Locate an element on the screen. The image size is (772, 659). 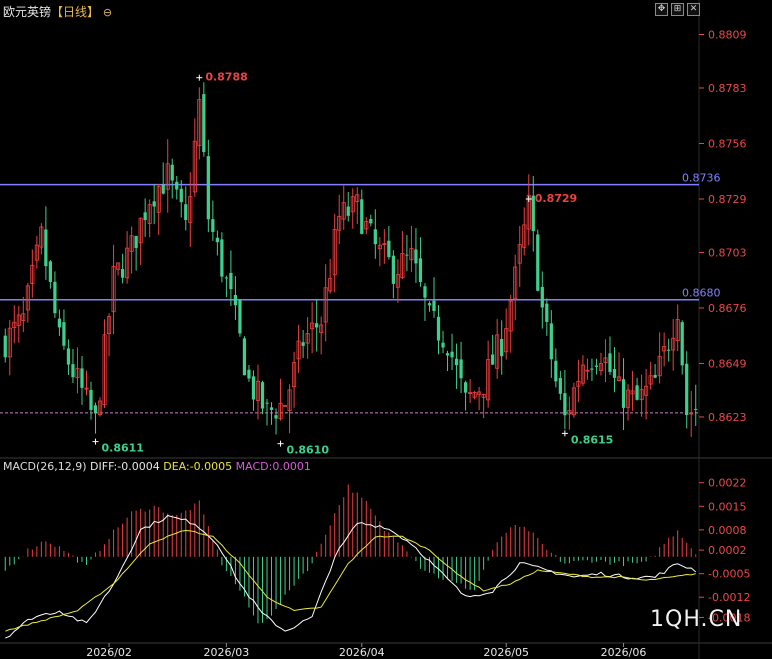
instrument-name: 欧元英镑 is located at coordinates (27, 12).